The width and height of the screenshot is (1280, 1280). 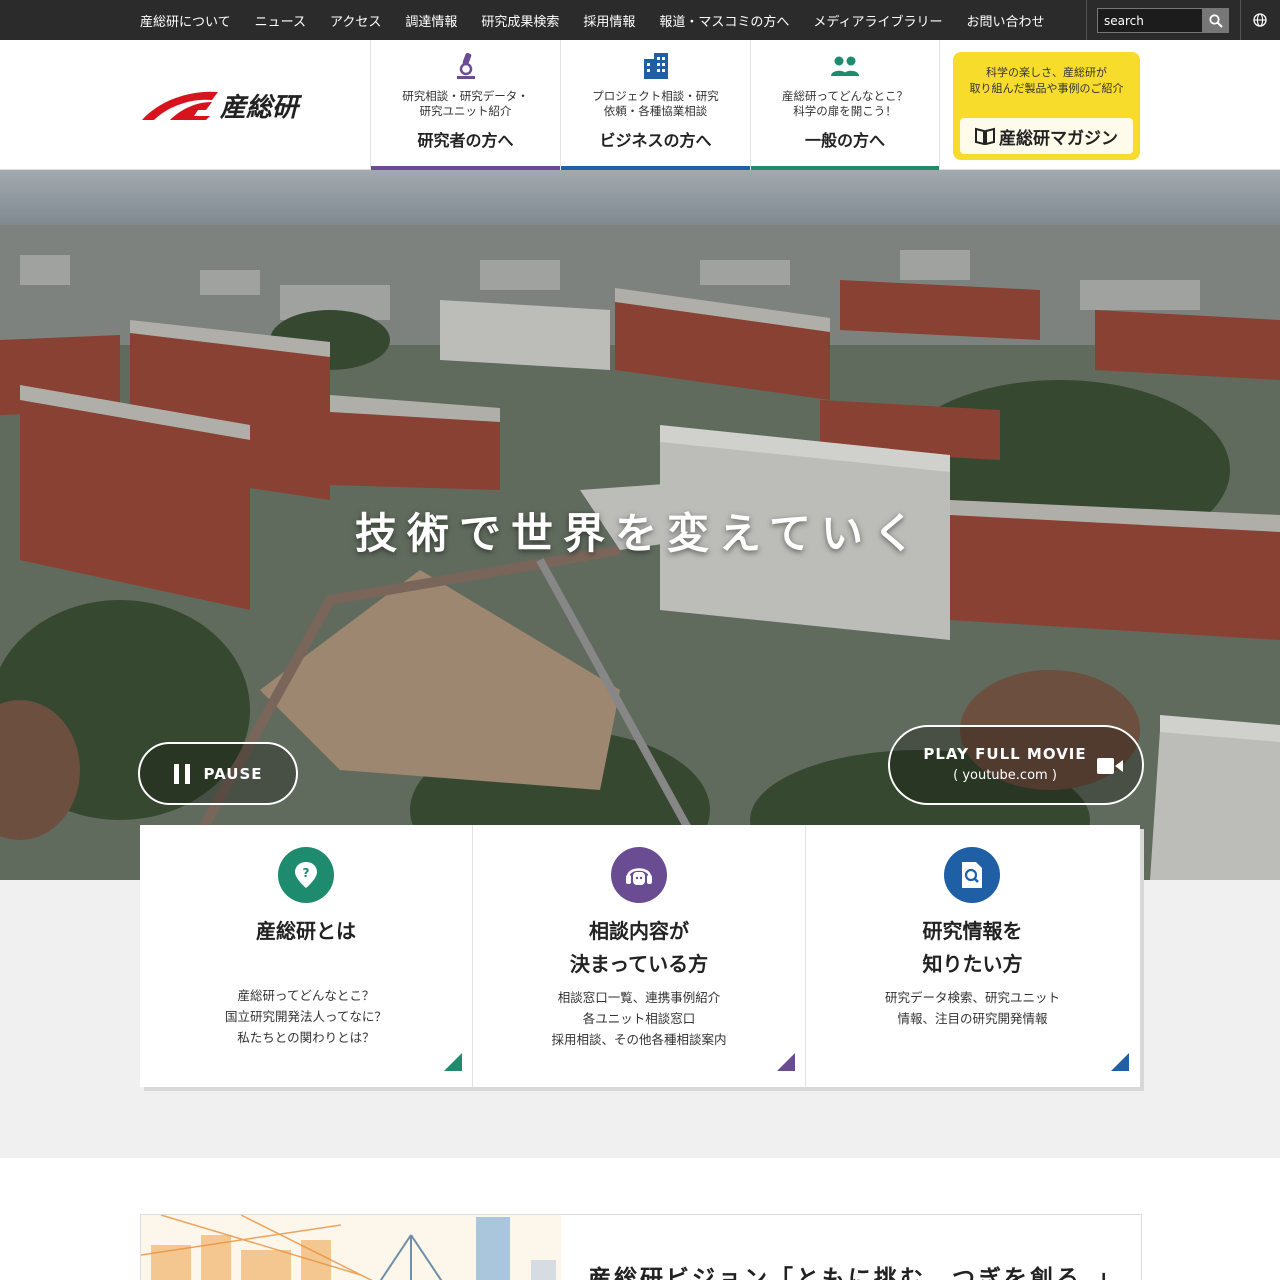 I want to click on card-research-info: 研究情報を 知りたい方 研究データ検索、研究ユニット 情報、注目の研究開発情報, so click(x=972, y=956).